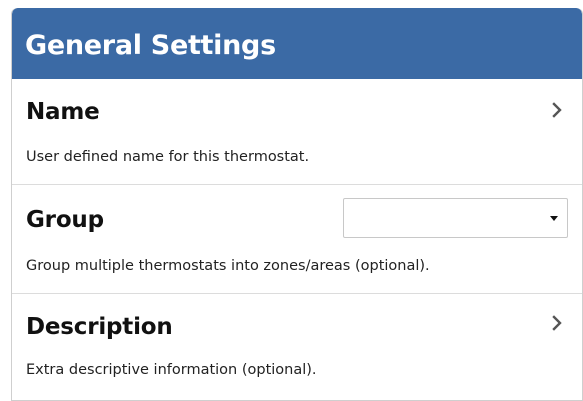 This screenshot has height=401, width=583. I want to click on setting-title-description: Description, so click(99, 327).